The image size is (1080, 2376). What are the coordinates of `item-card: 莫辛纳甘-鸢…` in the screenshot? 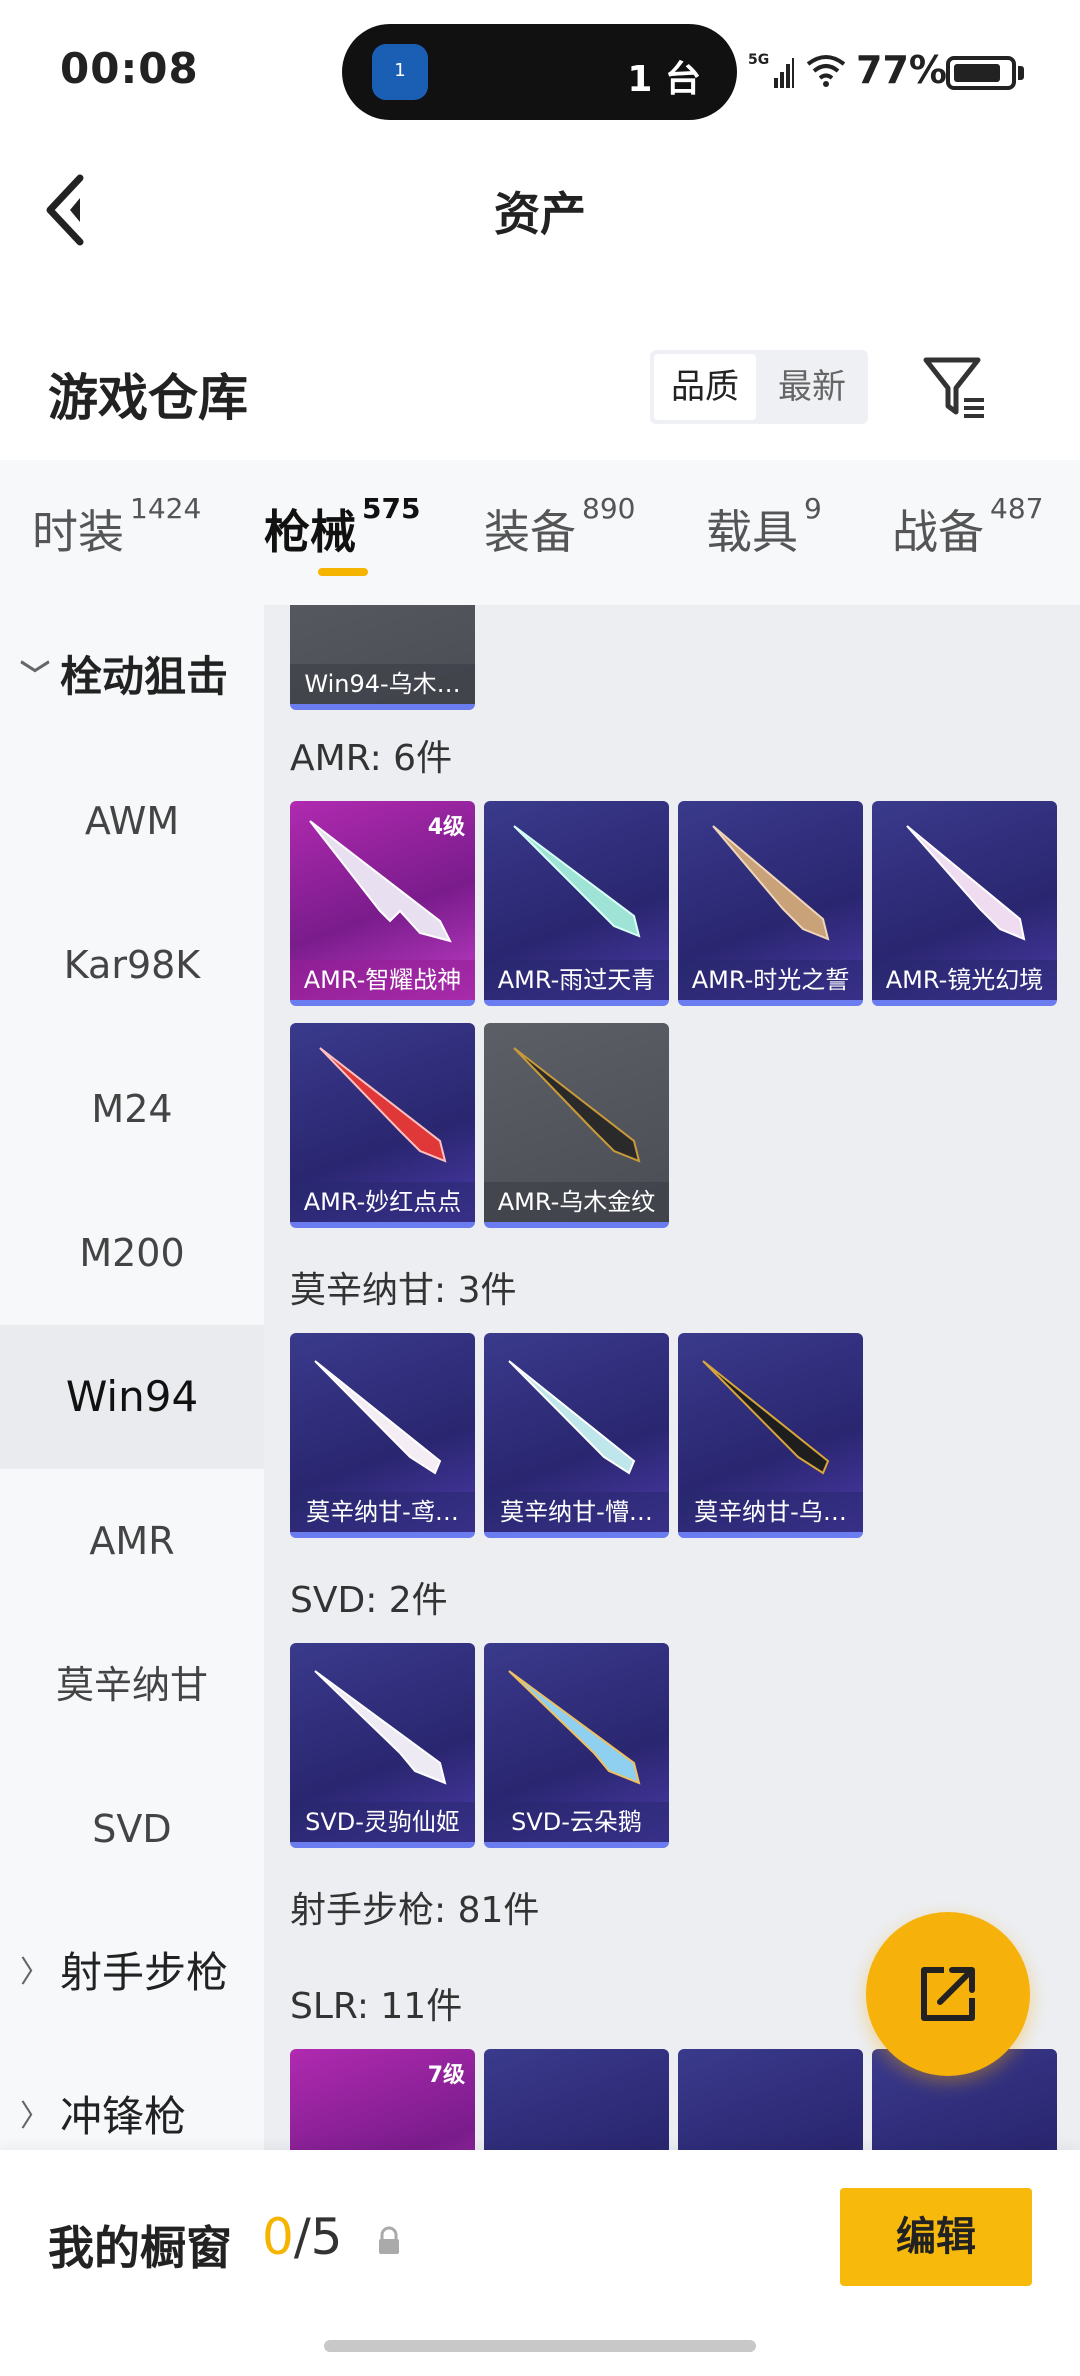 It's located at (382, 1435).